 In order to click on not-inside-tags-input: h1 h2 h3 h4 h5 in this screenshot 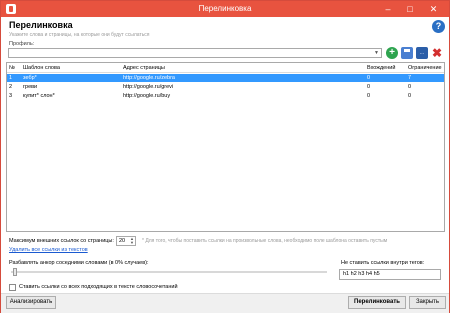, I will do `click(390, 274)`.